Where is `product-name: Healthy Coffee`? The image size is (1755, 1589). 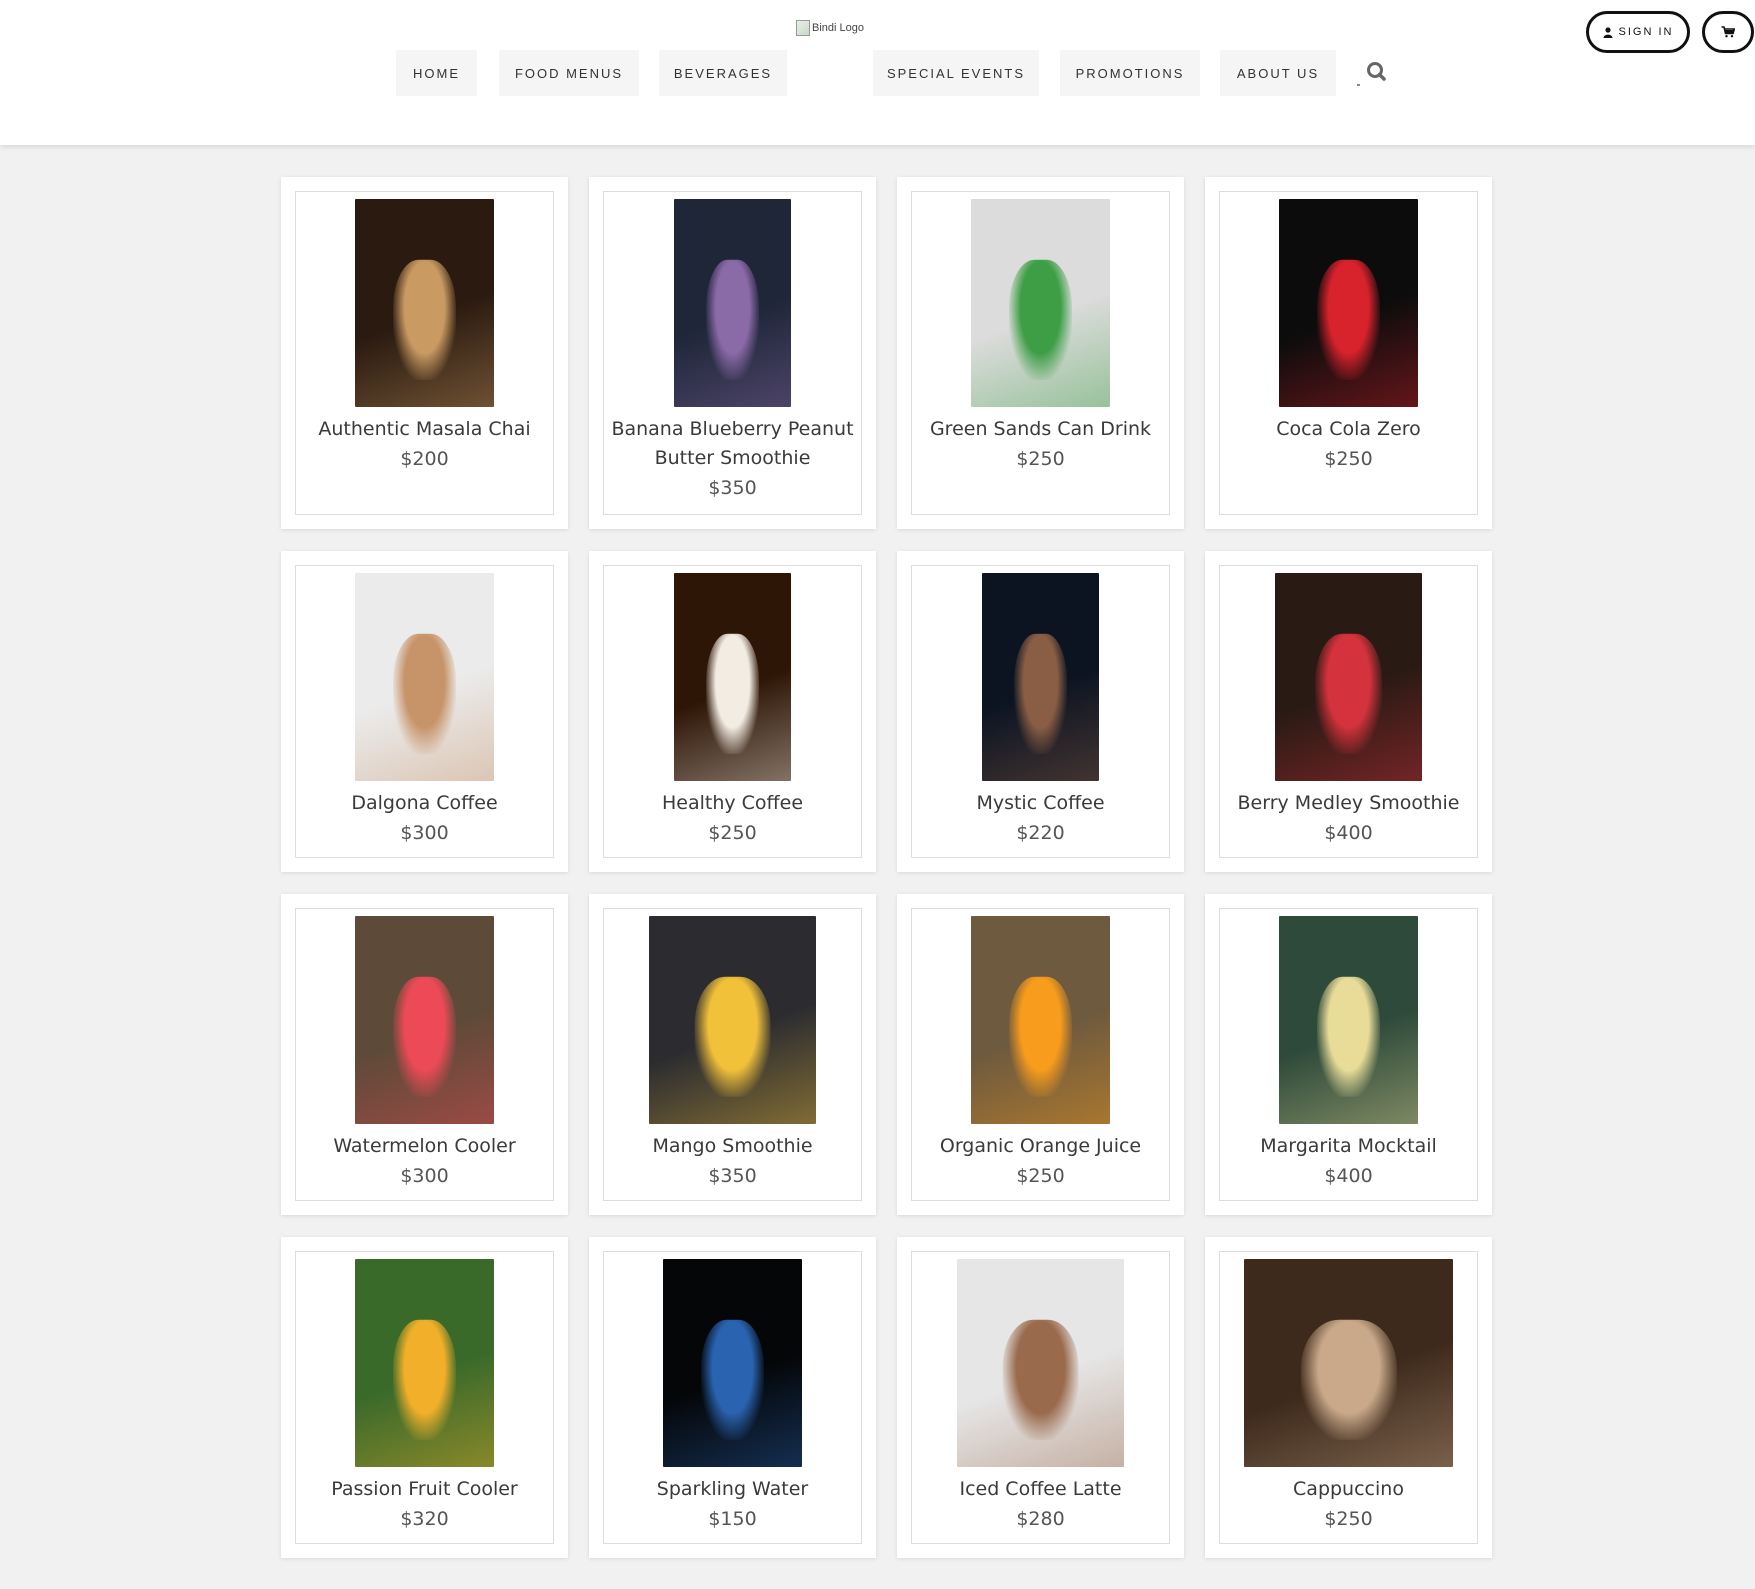
product-name: Healthy Coffee is located at coordinates (732, 803).